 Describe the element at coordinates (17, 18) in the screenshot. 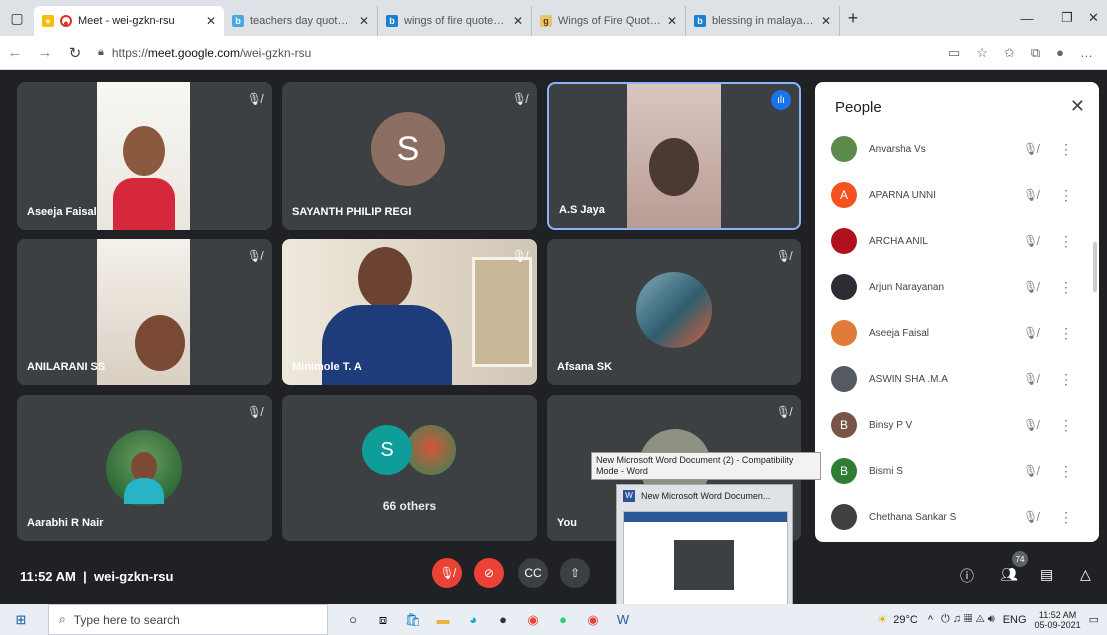

I see `window-icon: ▢` at that location.